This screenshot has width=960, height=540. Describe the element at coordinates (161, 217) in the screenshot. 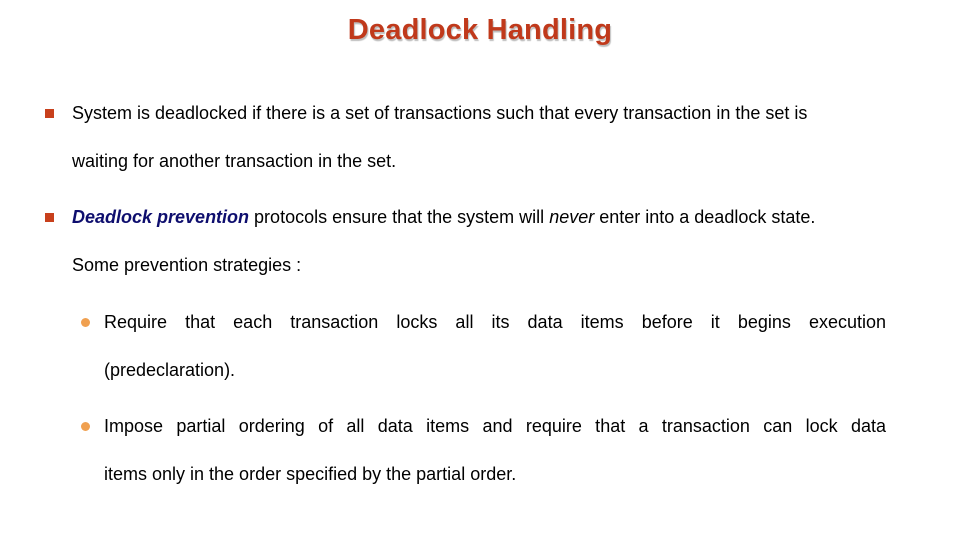

I see `deadlock-prevention-term: Deadlock prevention` at that location.